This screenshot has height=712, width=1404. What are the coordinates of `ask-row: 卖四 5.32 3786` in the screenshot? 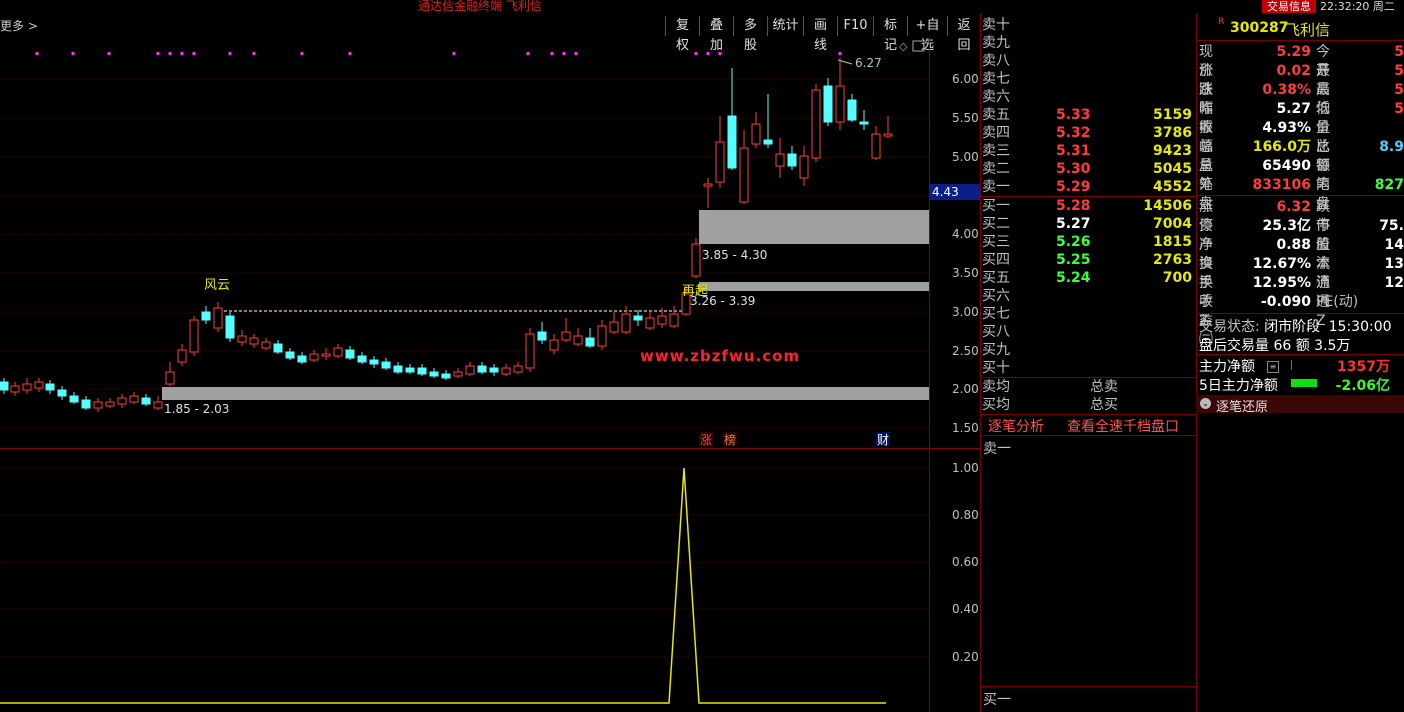 It's located at (1087, 133).